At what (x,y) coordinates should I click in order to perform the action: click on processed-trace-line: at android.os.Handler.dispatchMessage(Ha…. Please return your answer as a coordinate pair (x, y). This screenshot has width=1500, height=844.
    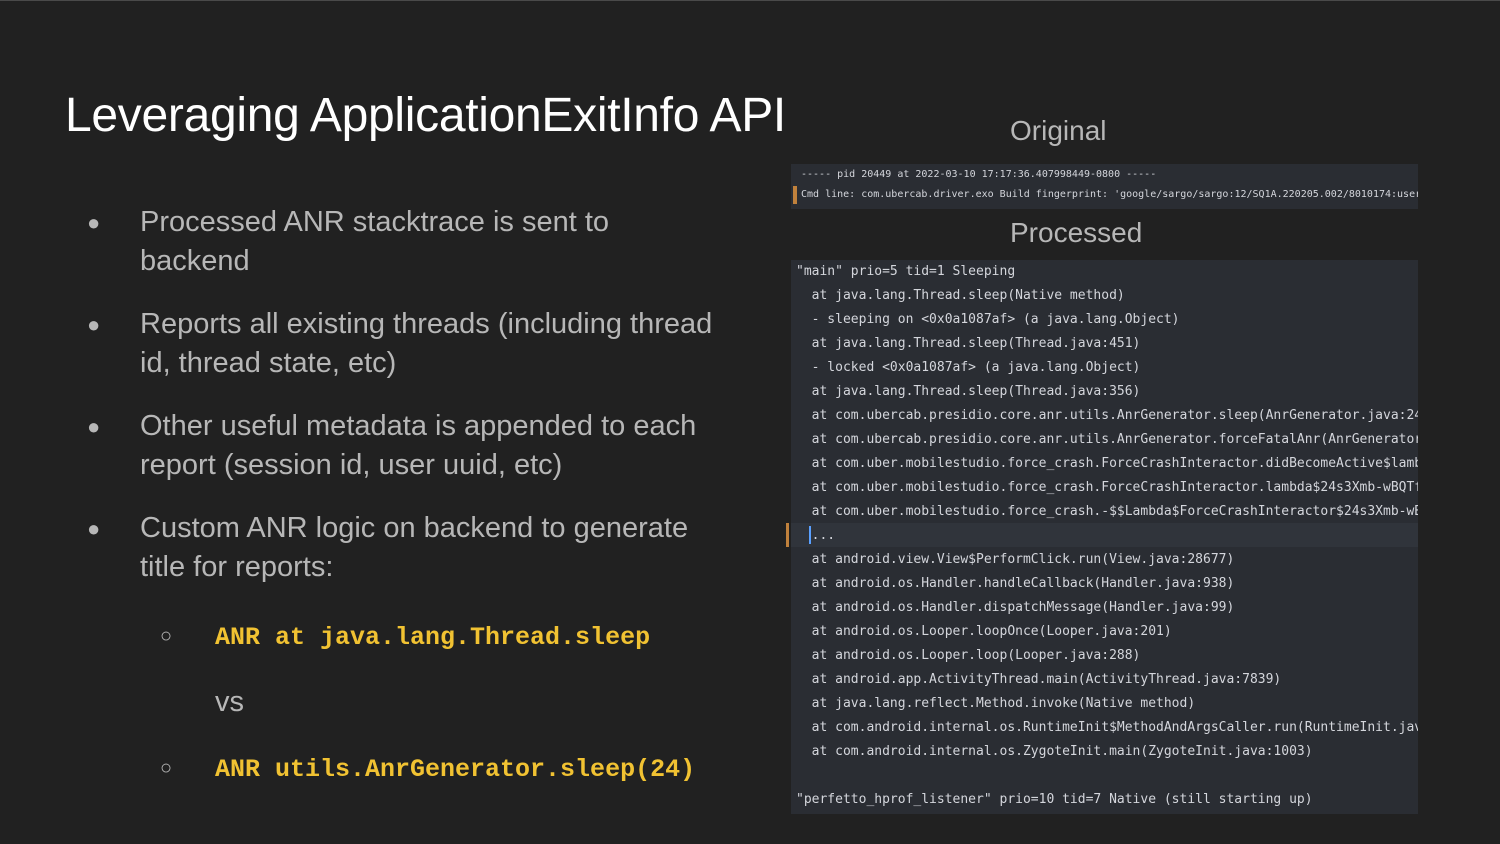
    Looking at the image, I should click on (1015, 607).